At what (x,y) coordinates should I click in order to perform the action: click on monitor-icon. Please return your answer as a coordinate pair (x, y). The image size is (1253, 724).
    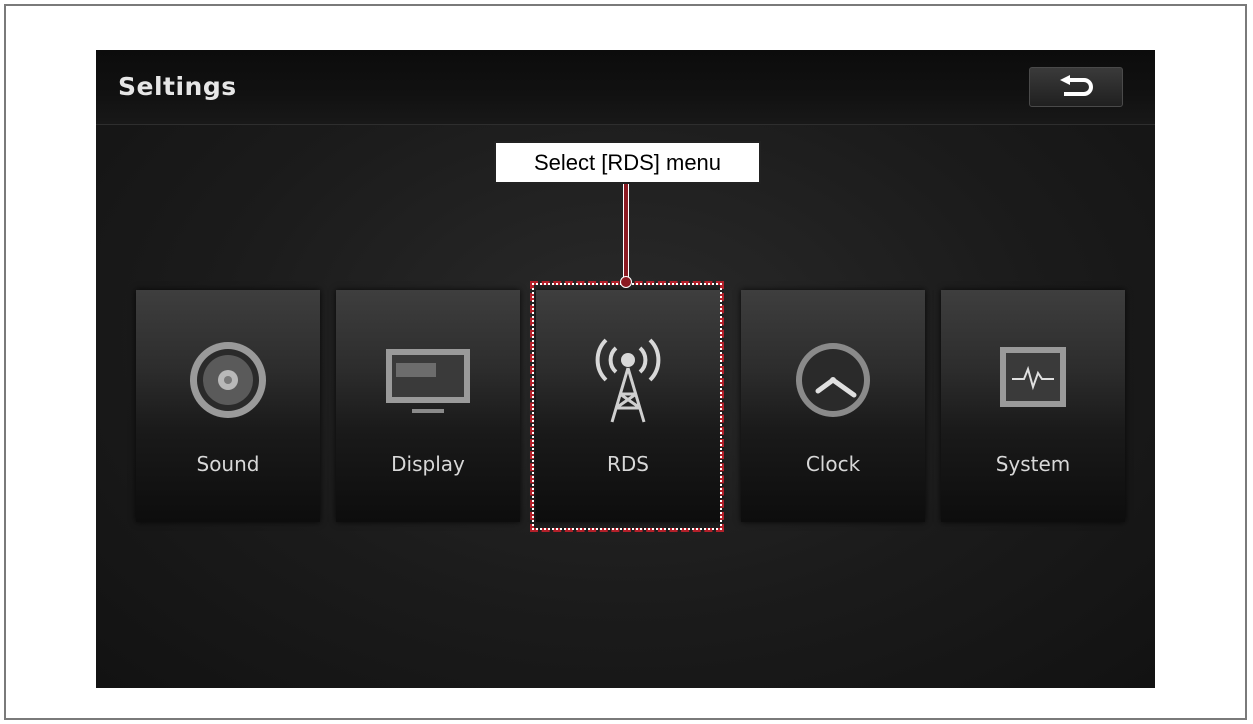
    Looking at the image, I should click on (428, 381).